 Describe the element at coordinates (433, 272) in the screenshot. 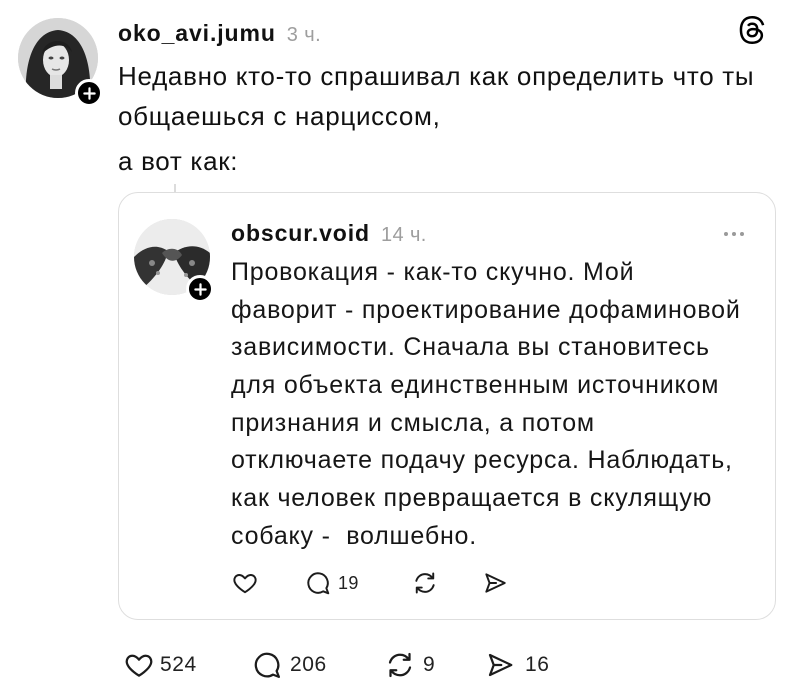

I see `quoted-text-line: Провокация - как-то скучно. Мой` at that location.